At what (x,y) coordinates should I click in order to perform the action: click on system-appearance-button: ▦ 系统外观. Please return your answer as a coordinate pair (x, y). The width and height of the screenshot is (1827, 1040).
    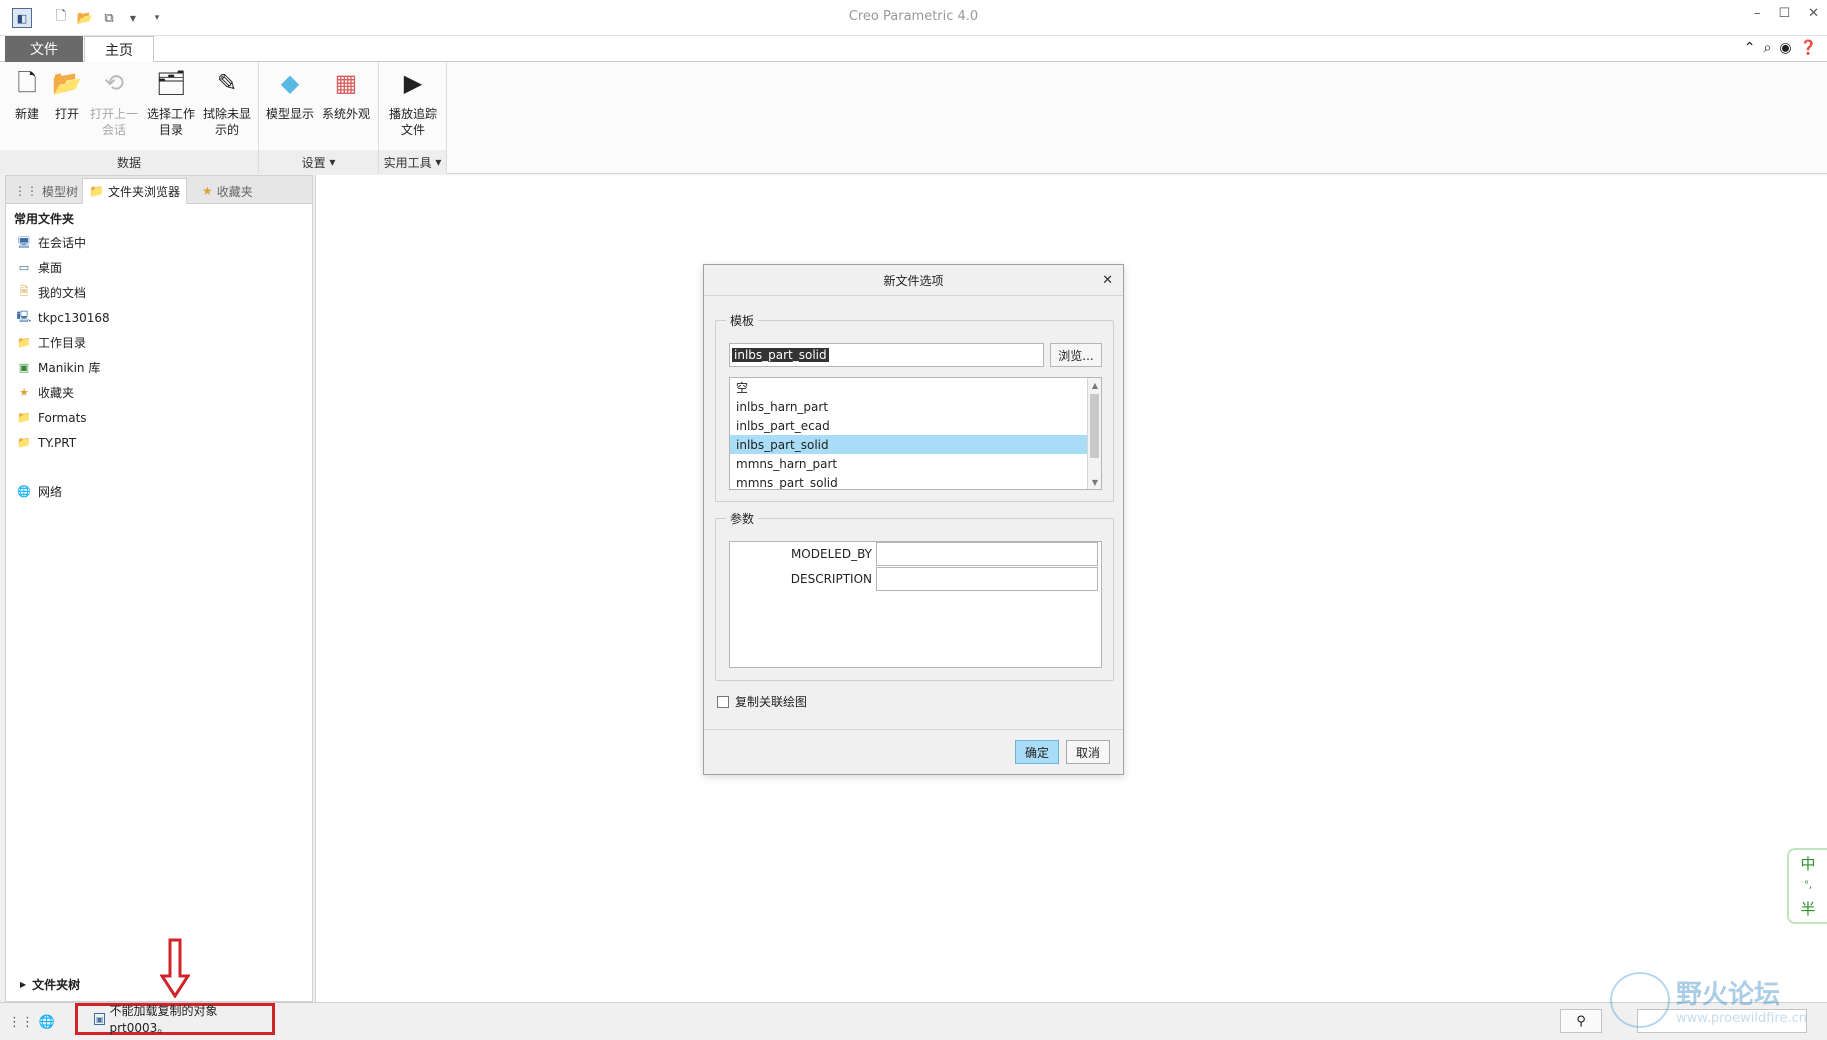
    Looking at the image, I should click on (346, 94).